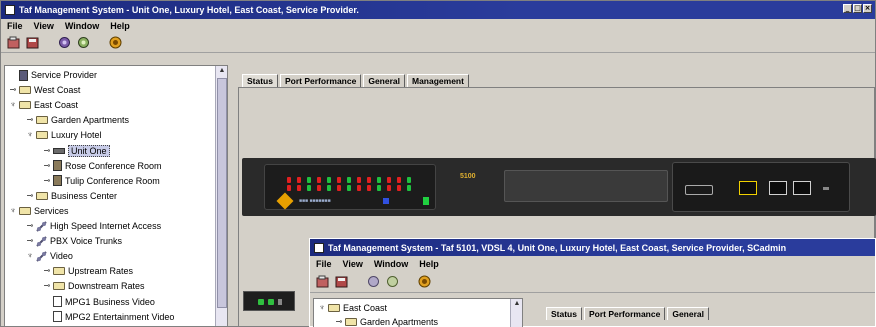 Image resolution: width=876 pixels, height=327 pixels. Describe the element at coordinates (108, 317) in the screenshot. I see `tree-node: MPG2 Entertainment Video` at that location.